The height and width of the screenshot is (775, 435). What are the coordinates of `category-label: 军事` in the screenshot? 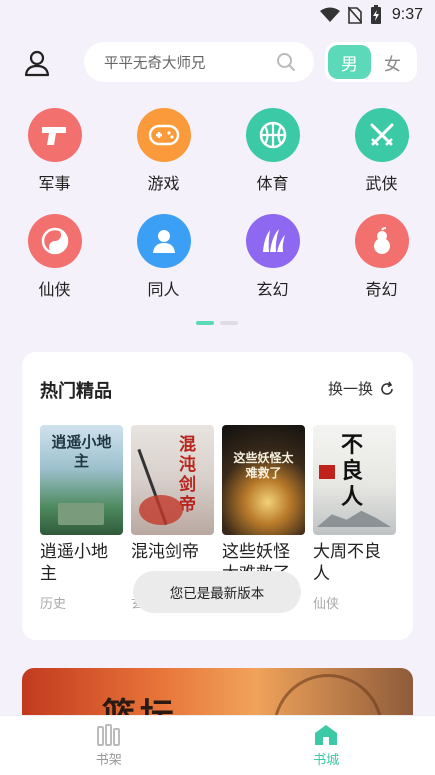 It's located at (54, 183).